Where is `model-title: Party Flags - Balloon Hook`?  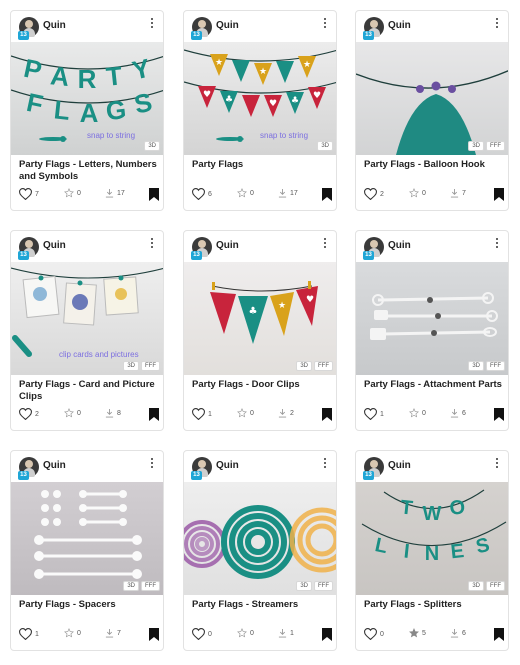 model-title: Party Flags - Balloon Hook is located at coordinates (434, 165).